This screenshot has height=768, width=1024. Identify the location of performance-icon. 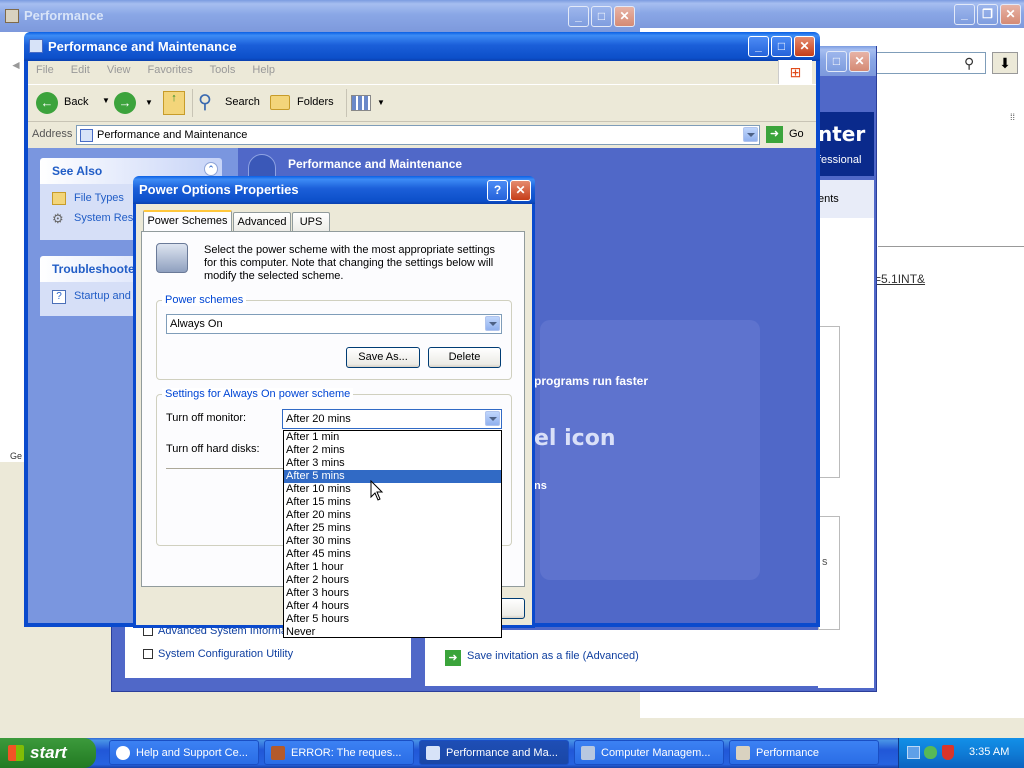
(262, 166).